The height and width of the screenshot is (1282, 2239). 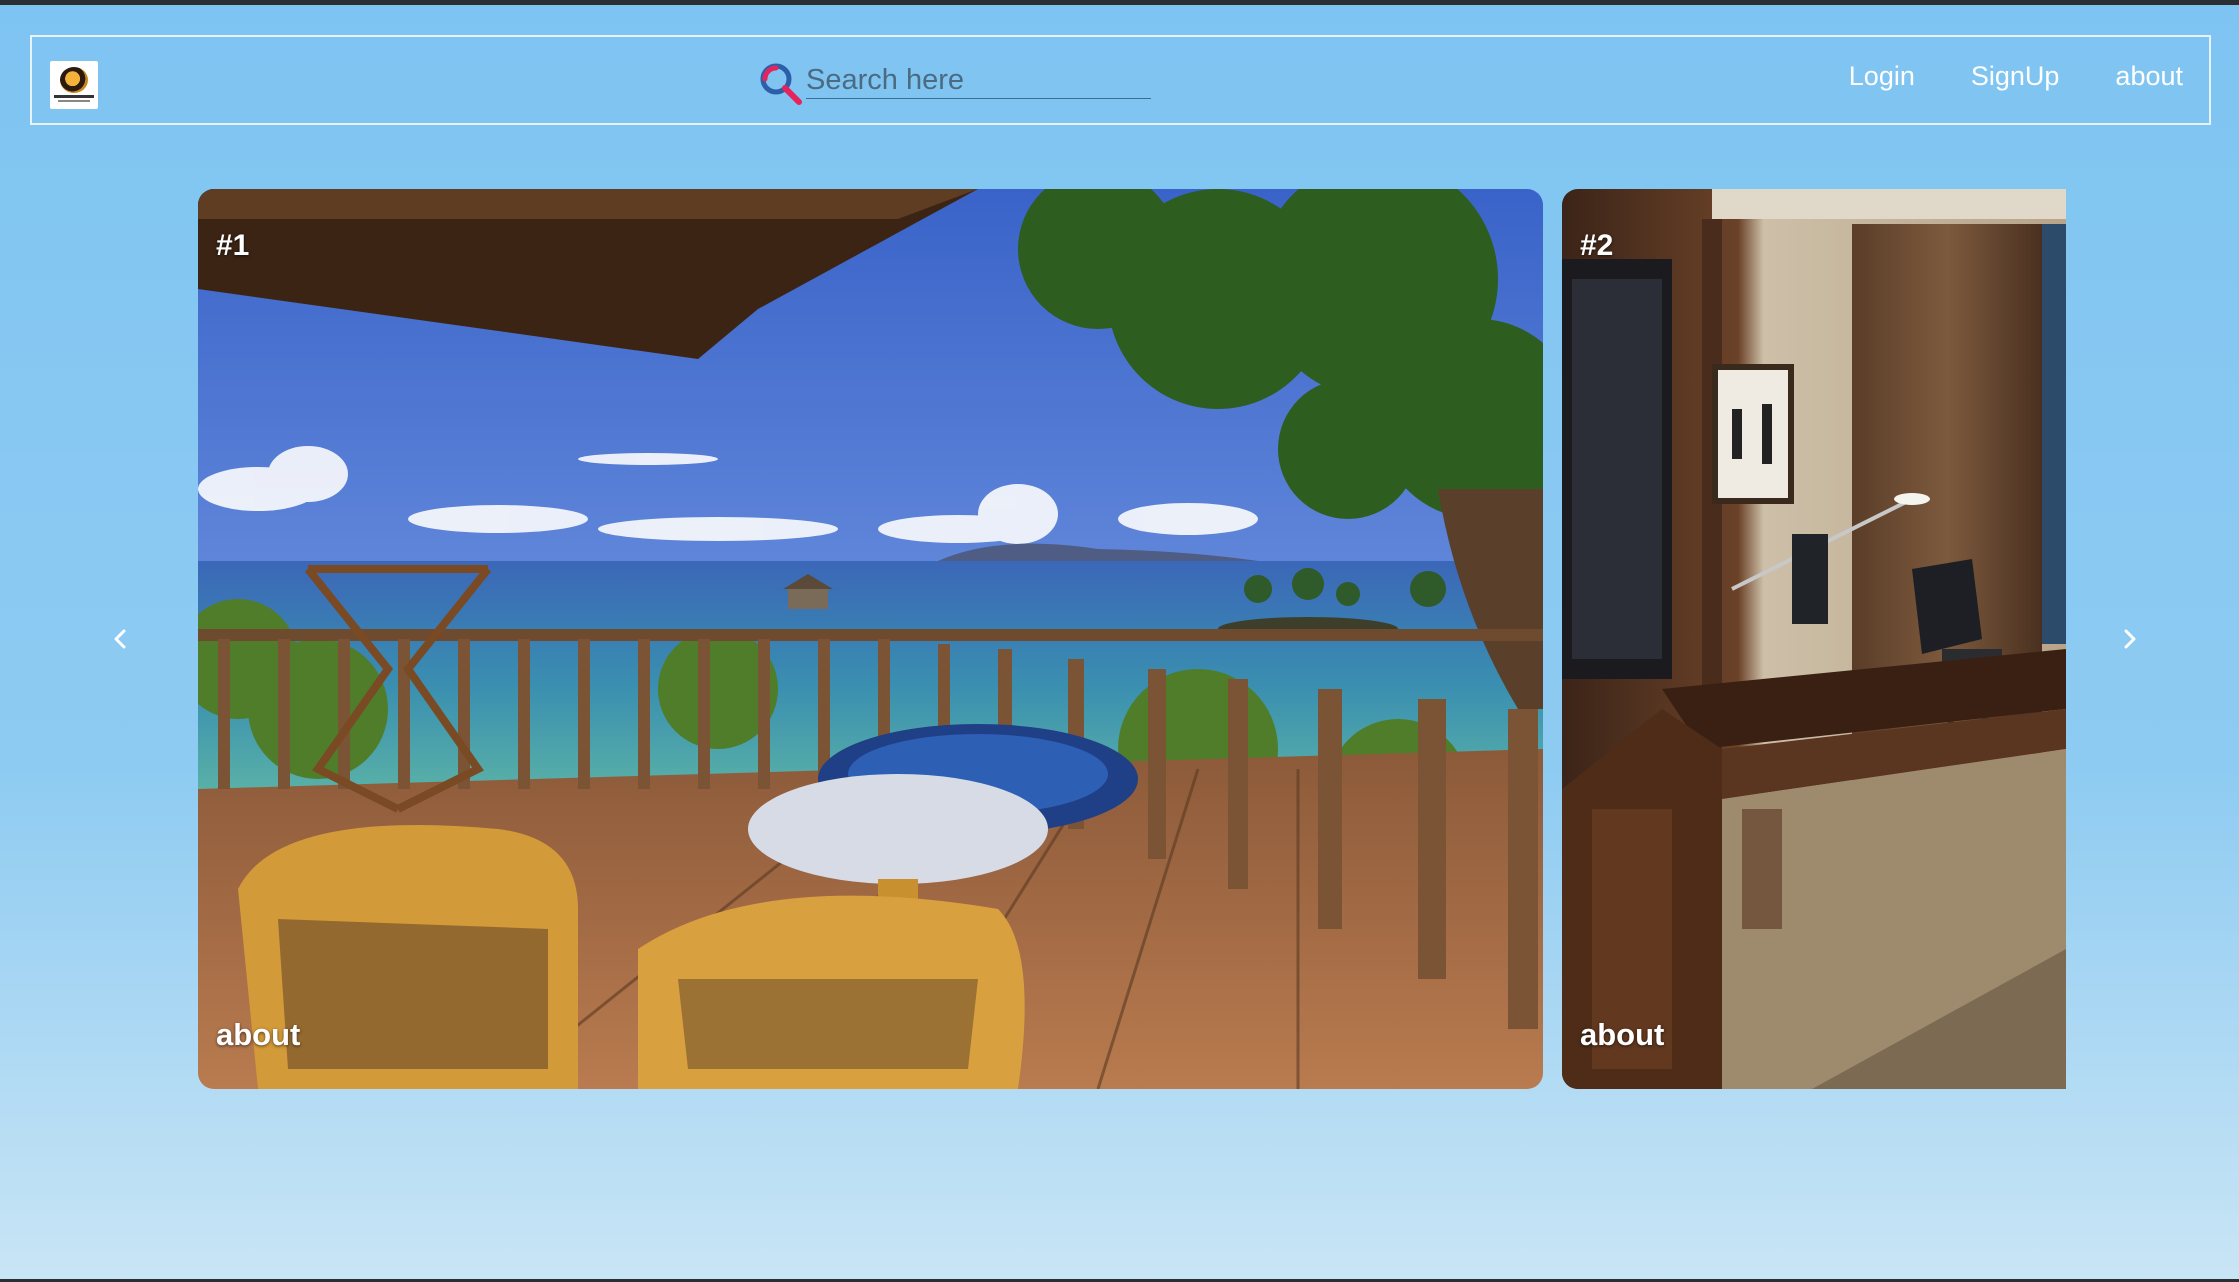 I want to click on logo-emblem, so click(x=74, y=80).